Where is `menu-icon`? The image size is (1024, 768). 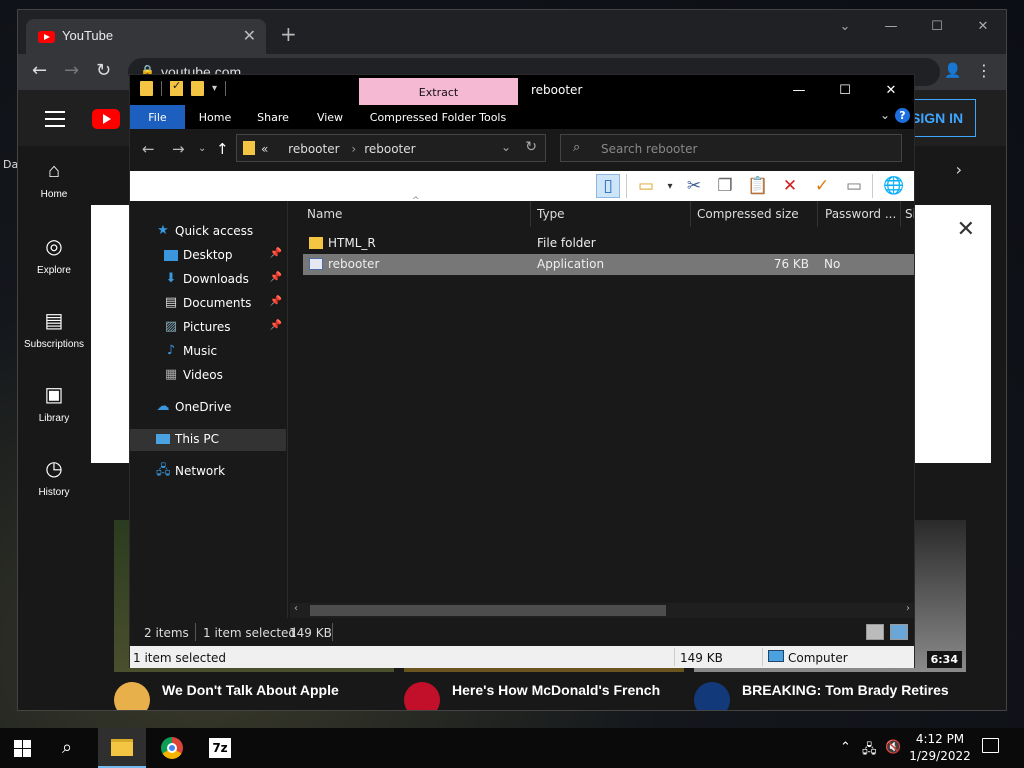
menu-icon is located at coordinates (55, 121).